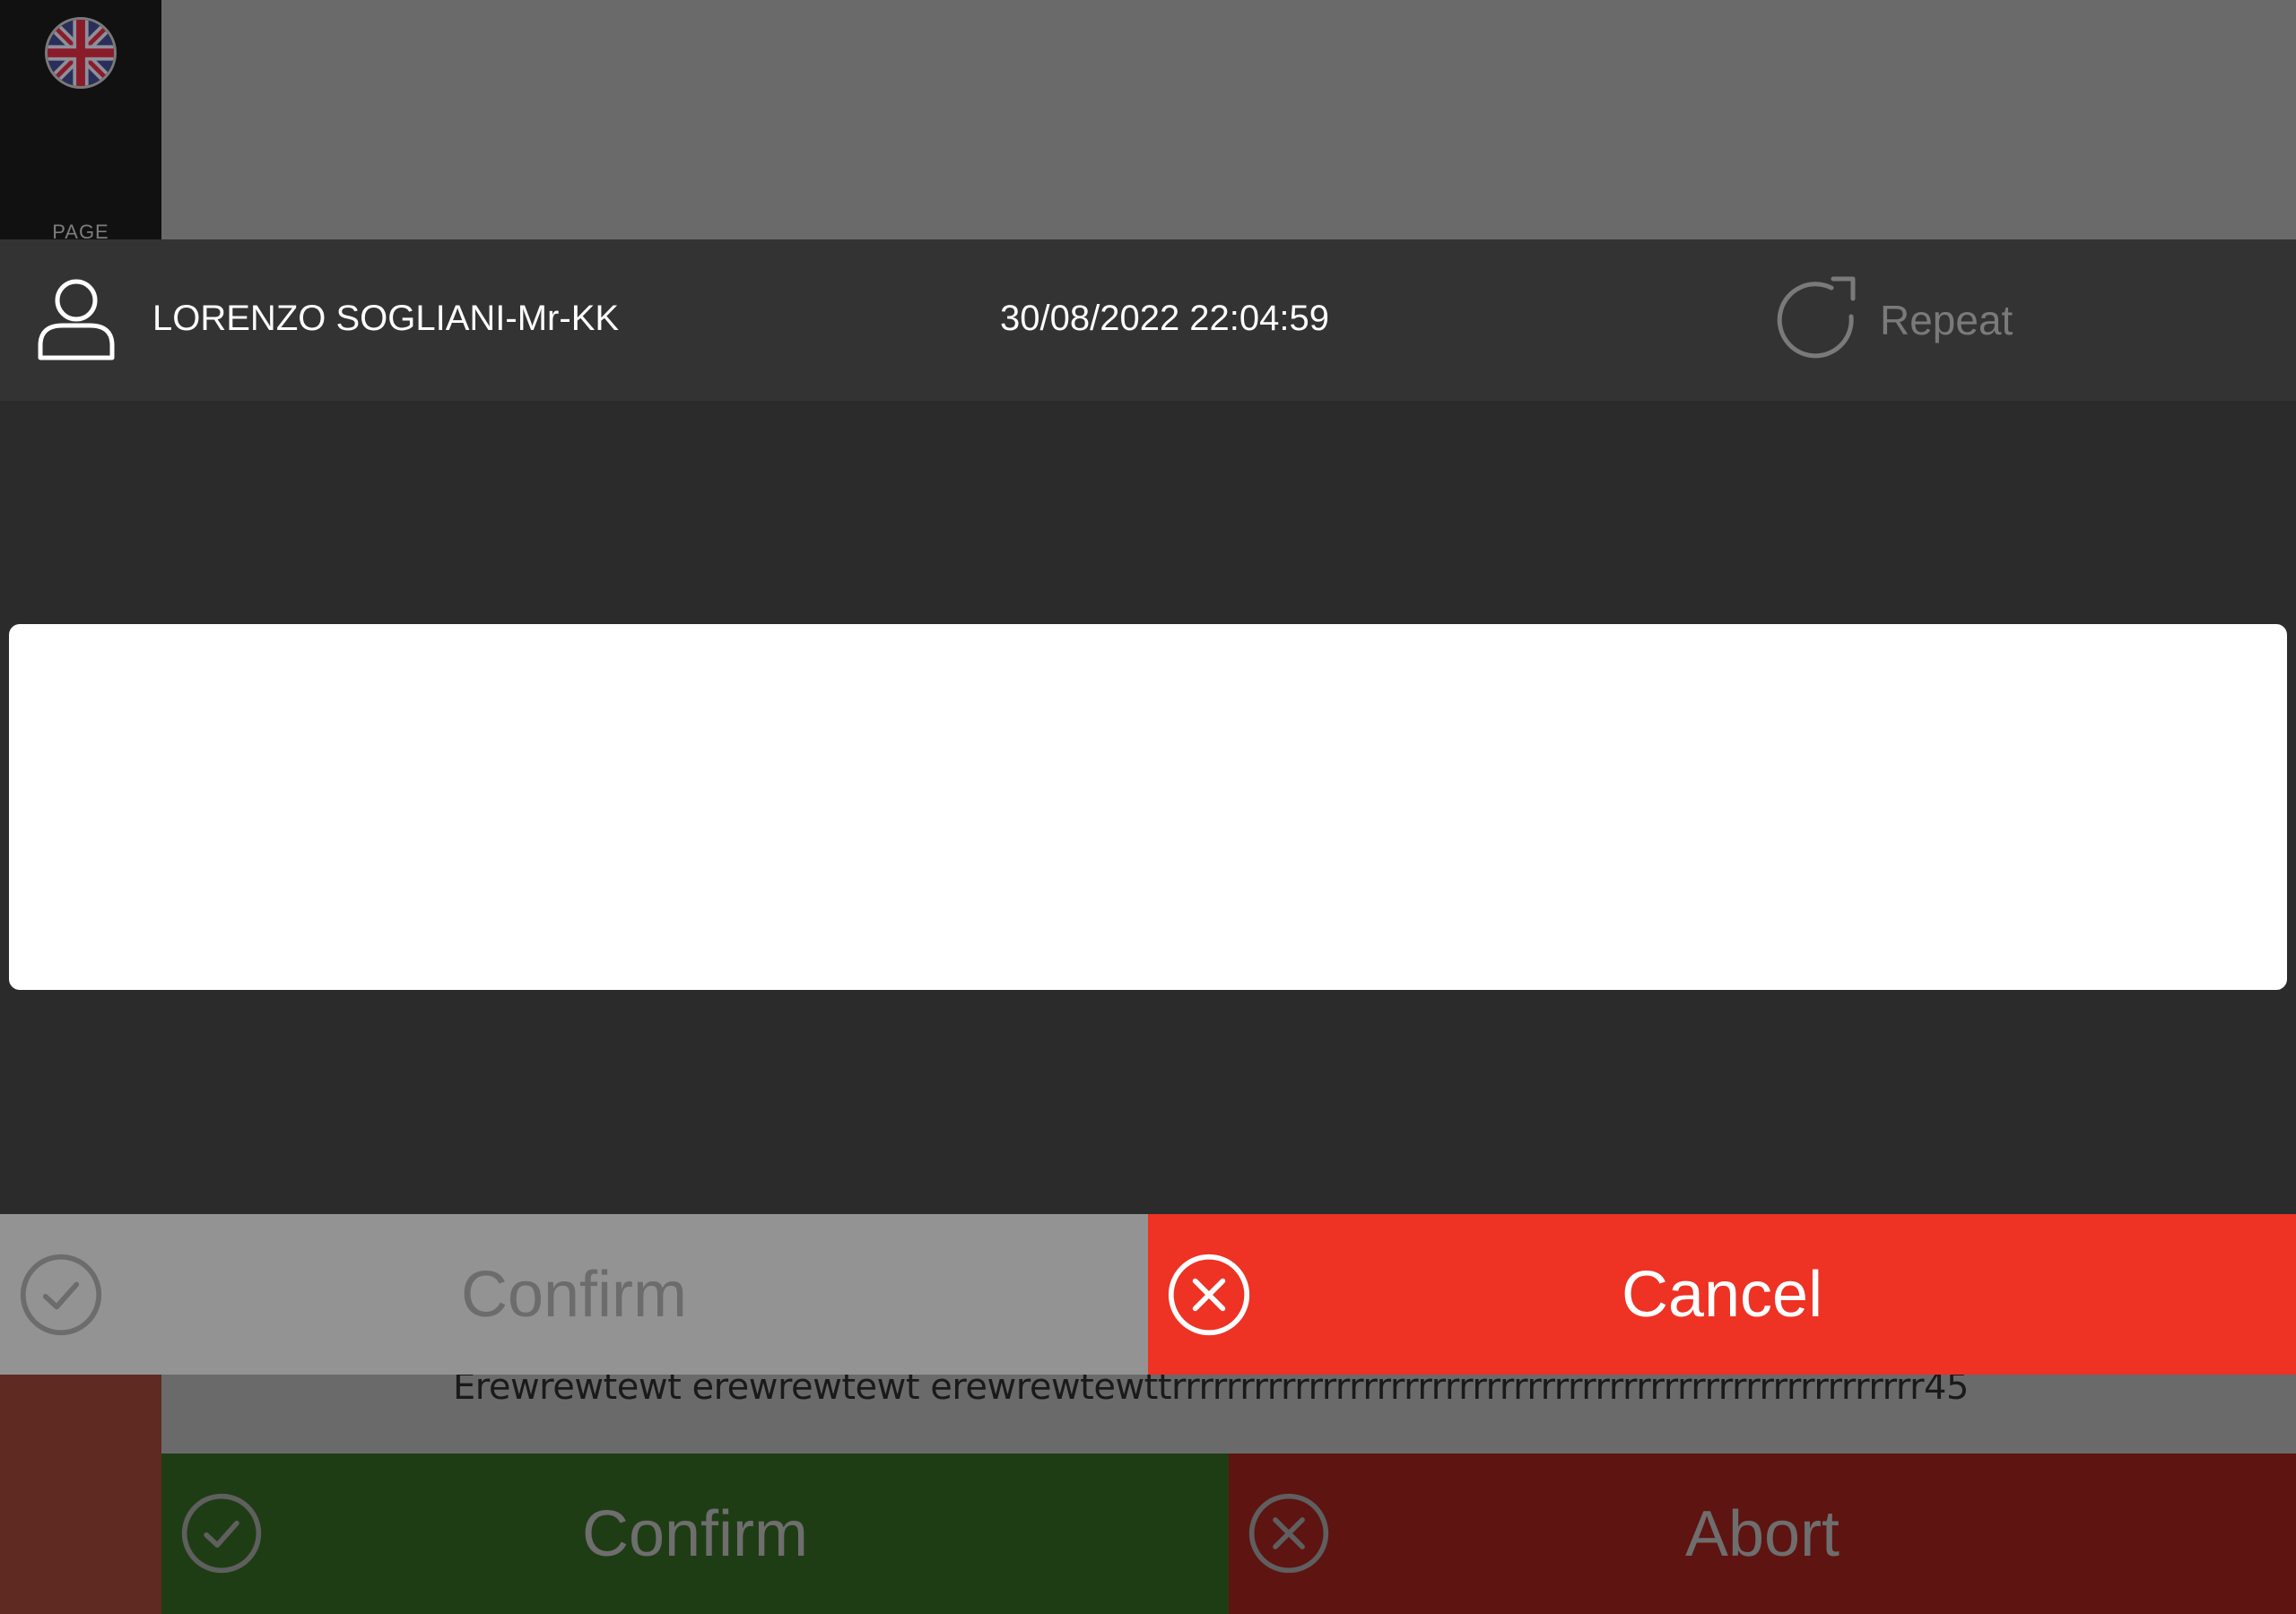 The height and width of the screenshot is (1614, 2296). I want to click on background-abort-label: Abort, so click(1762, 1533).